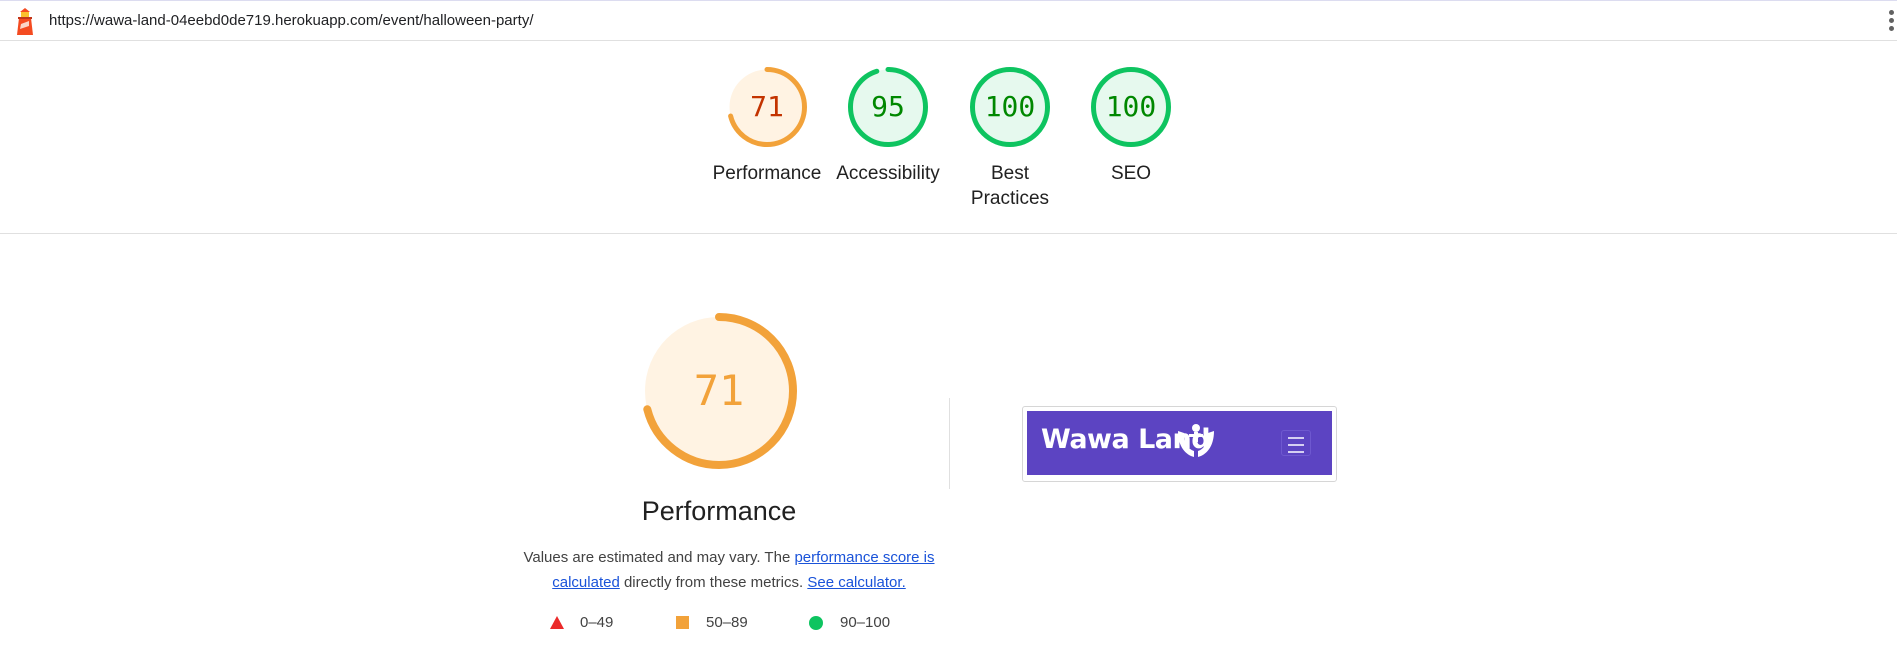 The height and width of the screenshot is (651, 1897). I want to click on pass-circle-icon, so click(816, 623).